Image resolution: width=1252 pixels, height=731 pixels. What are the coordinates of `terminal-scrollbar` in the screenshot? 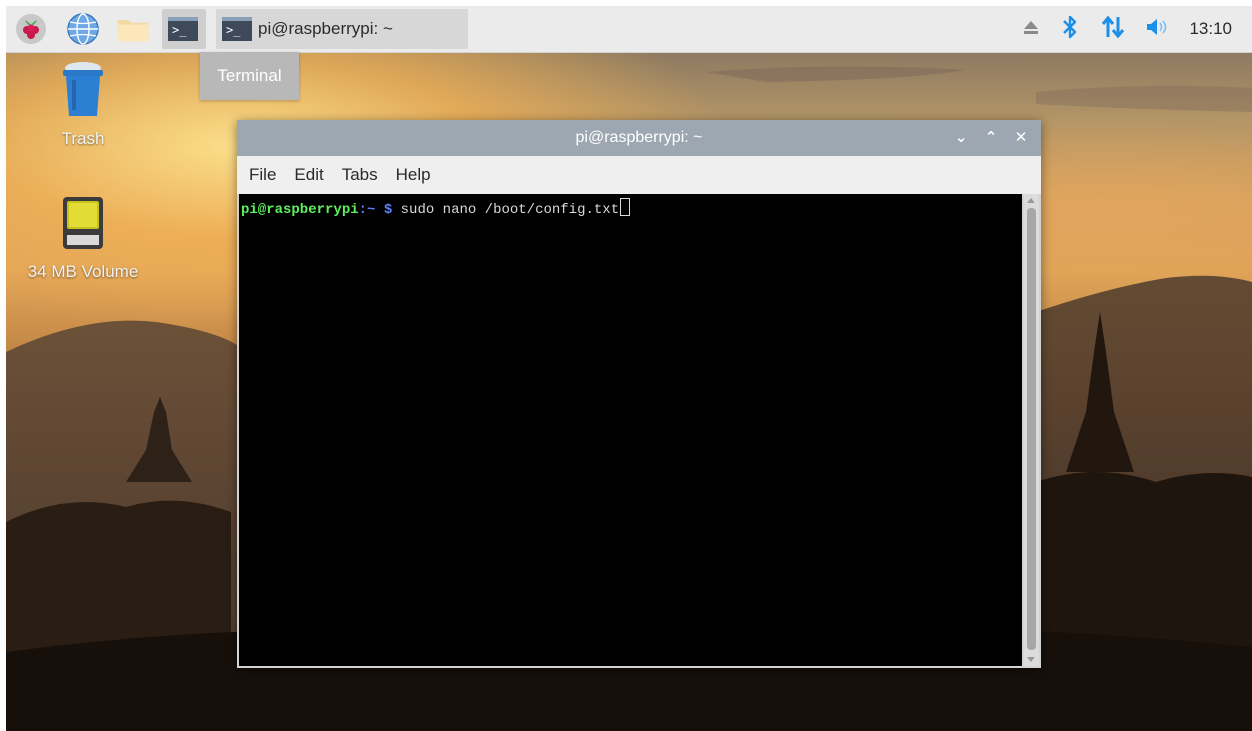 It's located at (1031, 430).